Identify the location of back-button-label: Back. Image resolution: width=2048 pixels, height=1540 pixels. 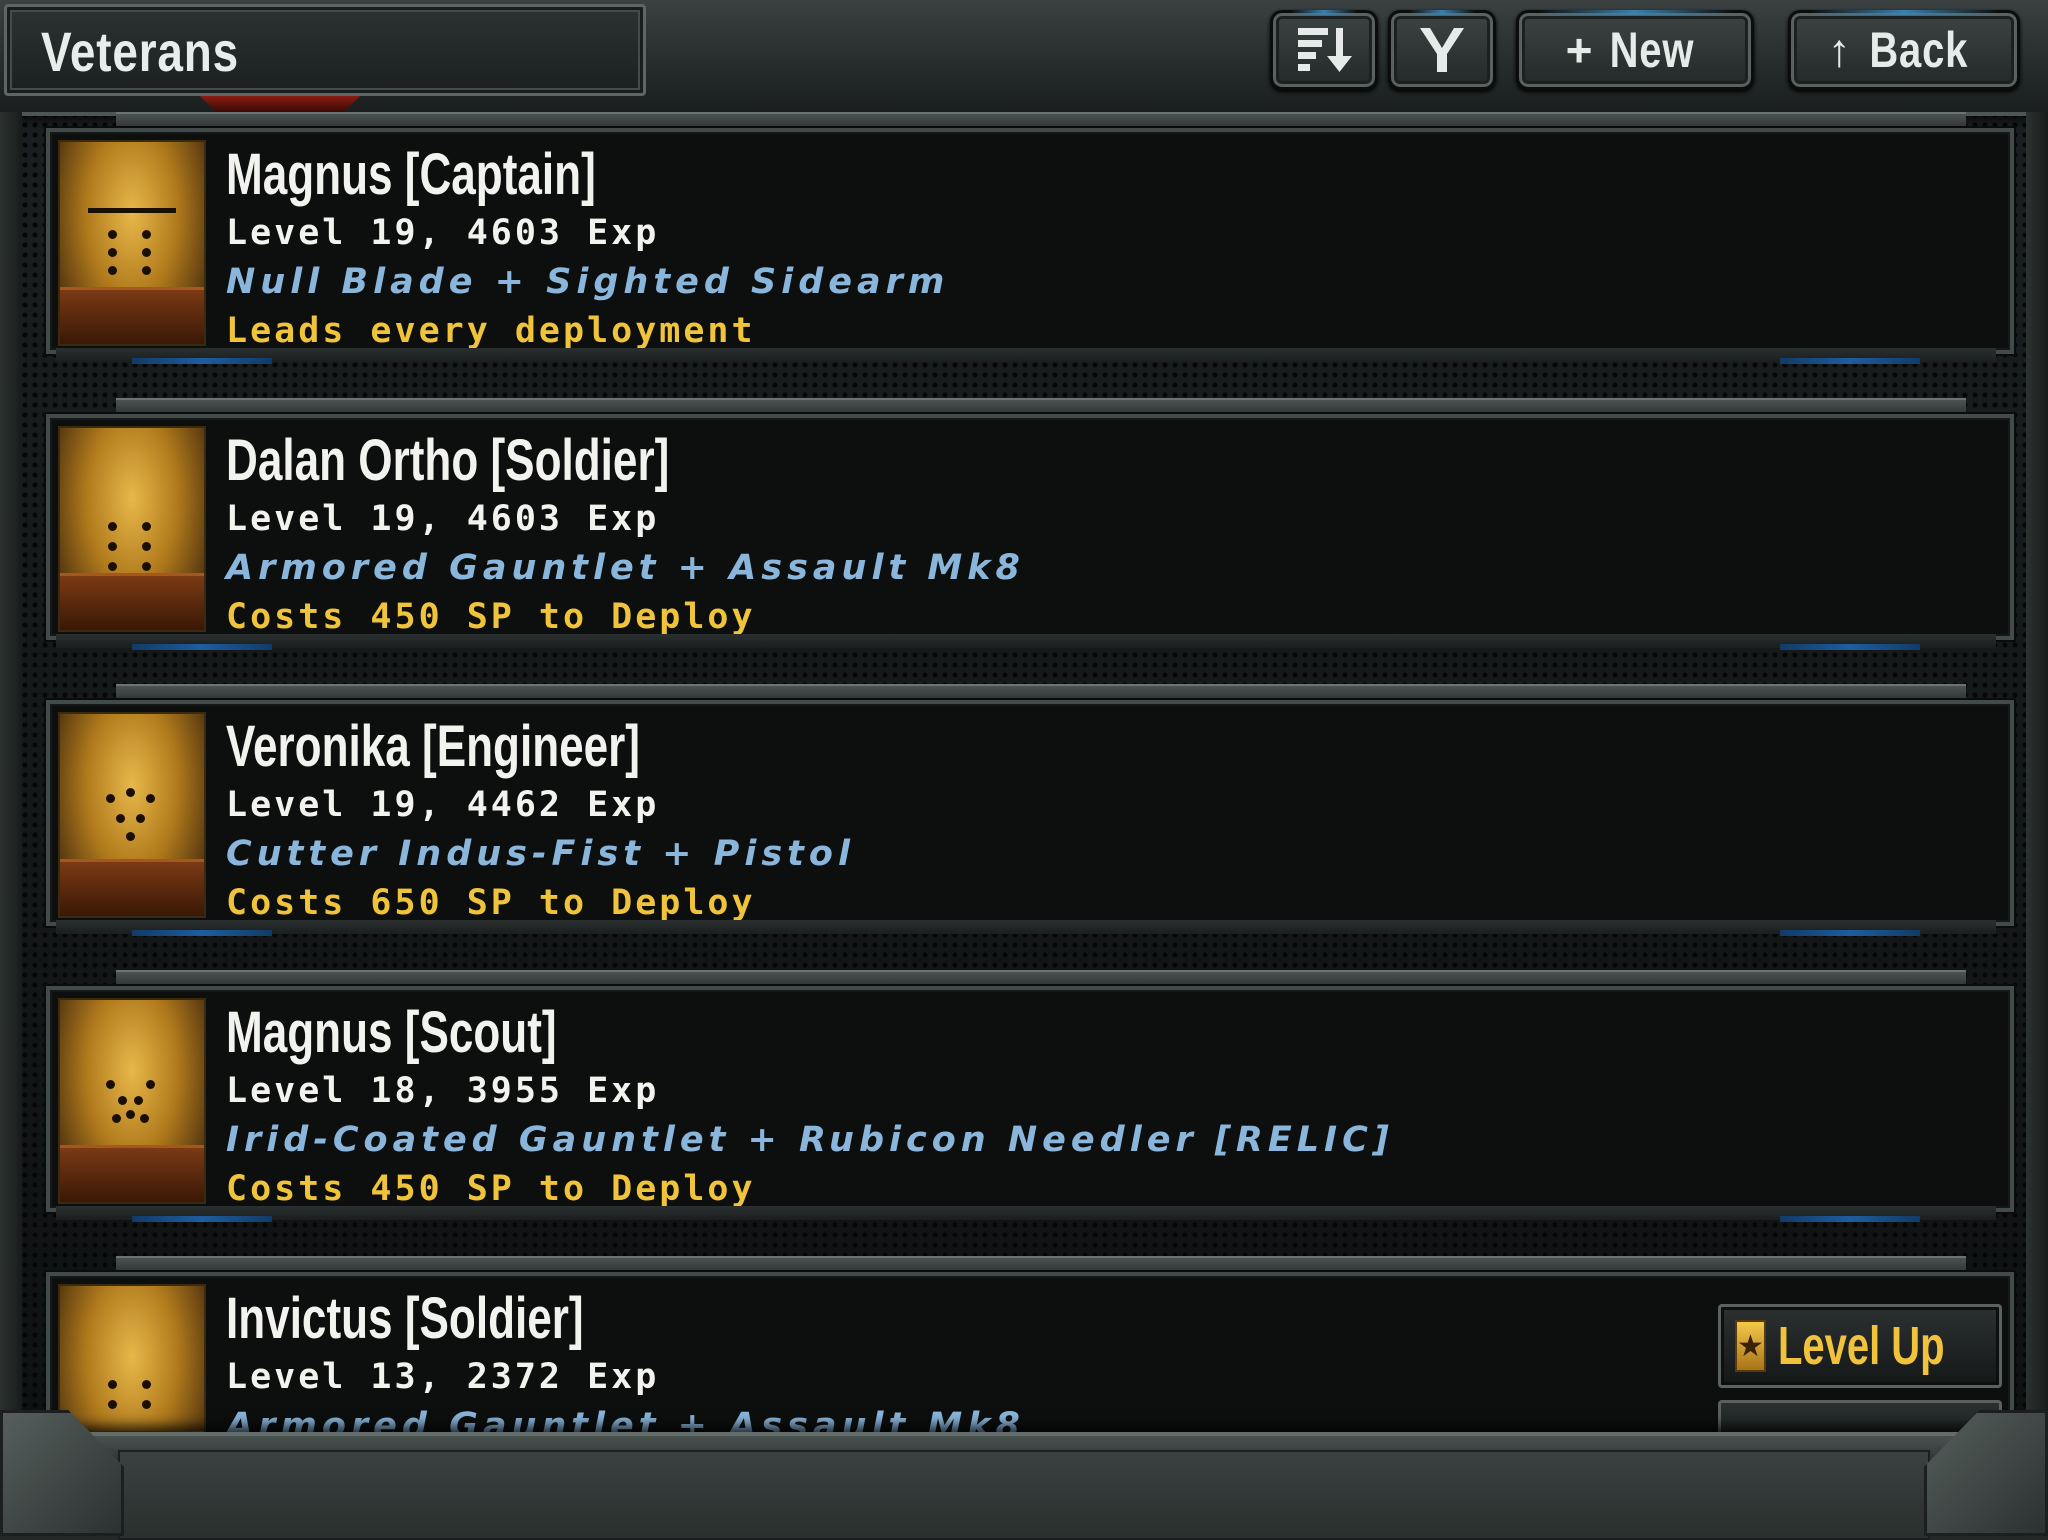
(1918, 50).